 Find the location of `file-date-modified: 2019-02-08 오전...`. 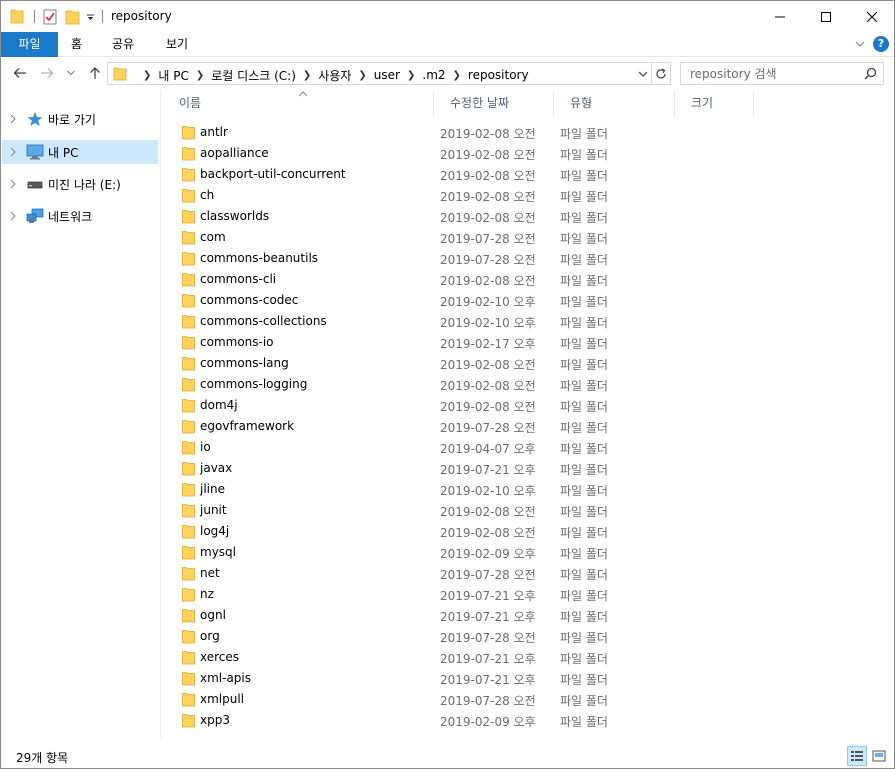

file-date-modified: 2019-02-08 오전... is located at coordinates (488, 407).